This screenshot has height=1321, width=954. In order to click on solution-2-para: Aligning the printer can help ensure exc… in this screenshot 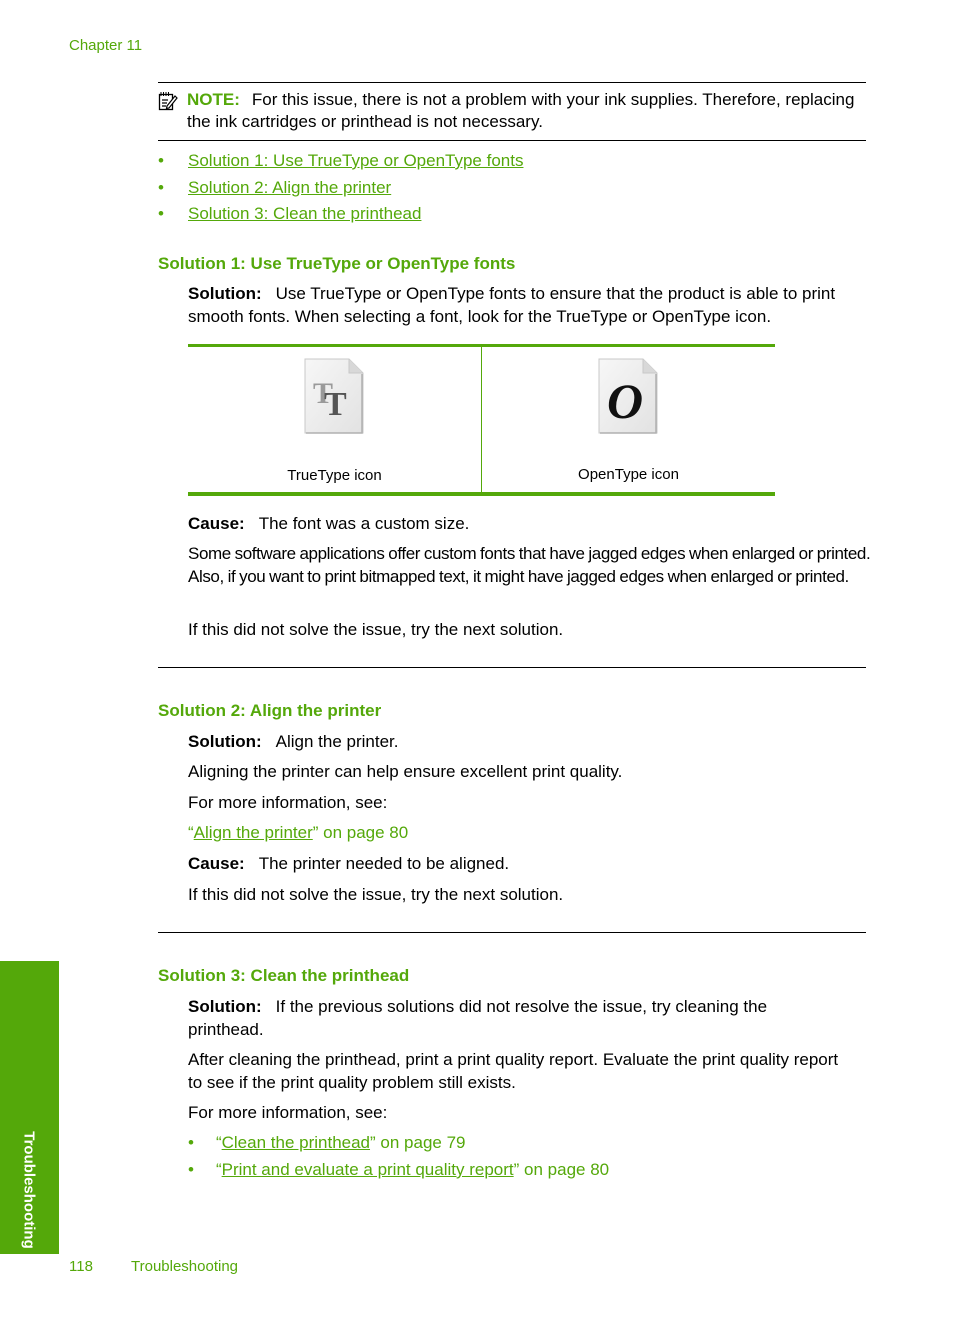, I will do `click(405, 771)`.